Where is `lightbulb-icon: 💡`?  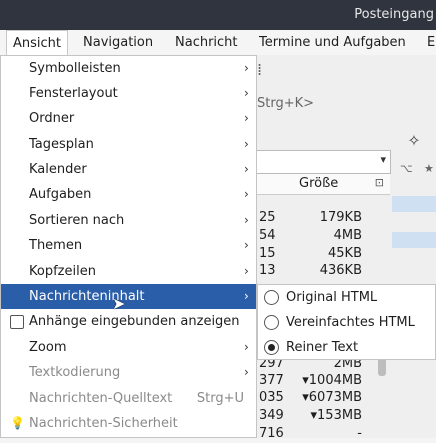
lightbulb-icon: 💡 is located at coordinates (17, 423).